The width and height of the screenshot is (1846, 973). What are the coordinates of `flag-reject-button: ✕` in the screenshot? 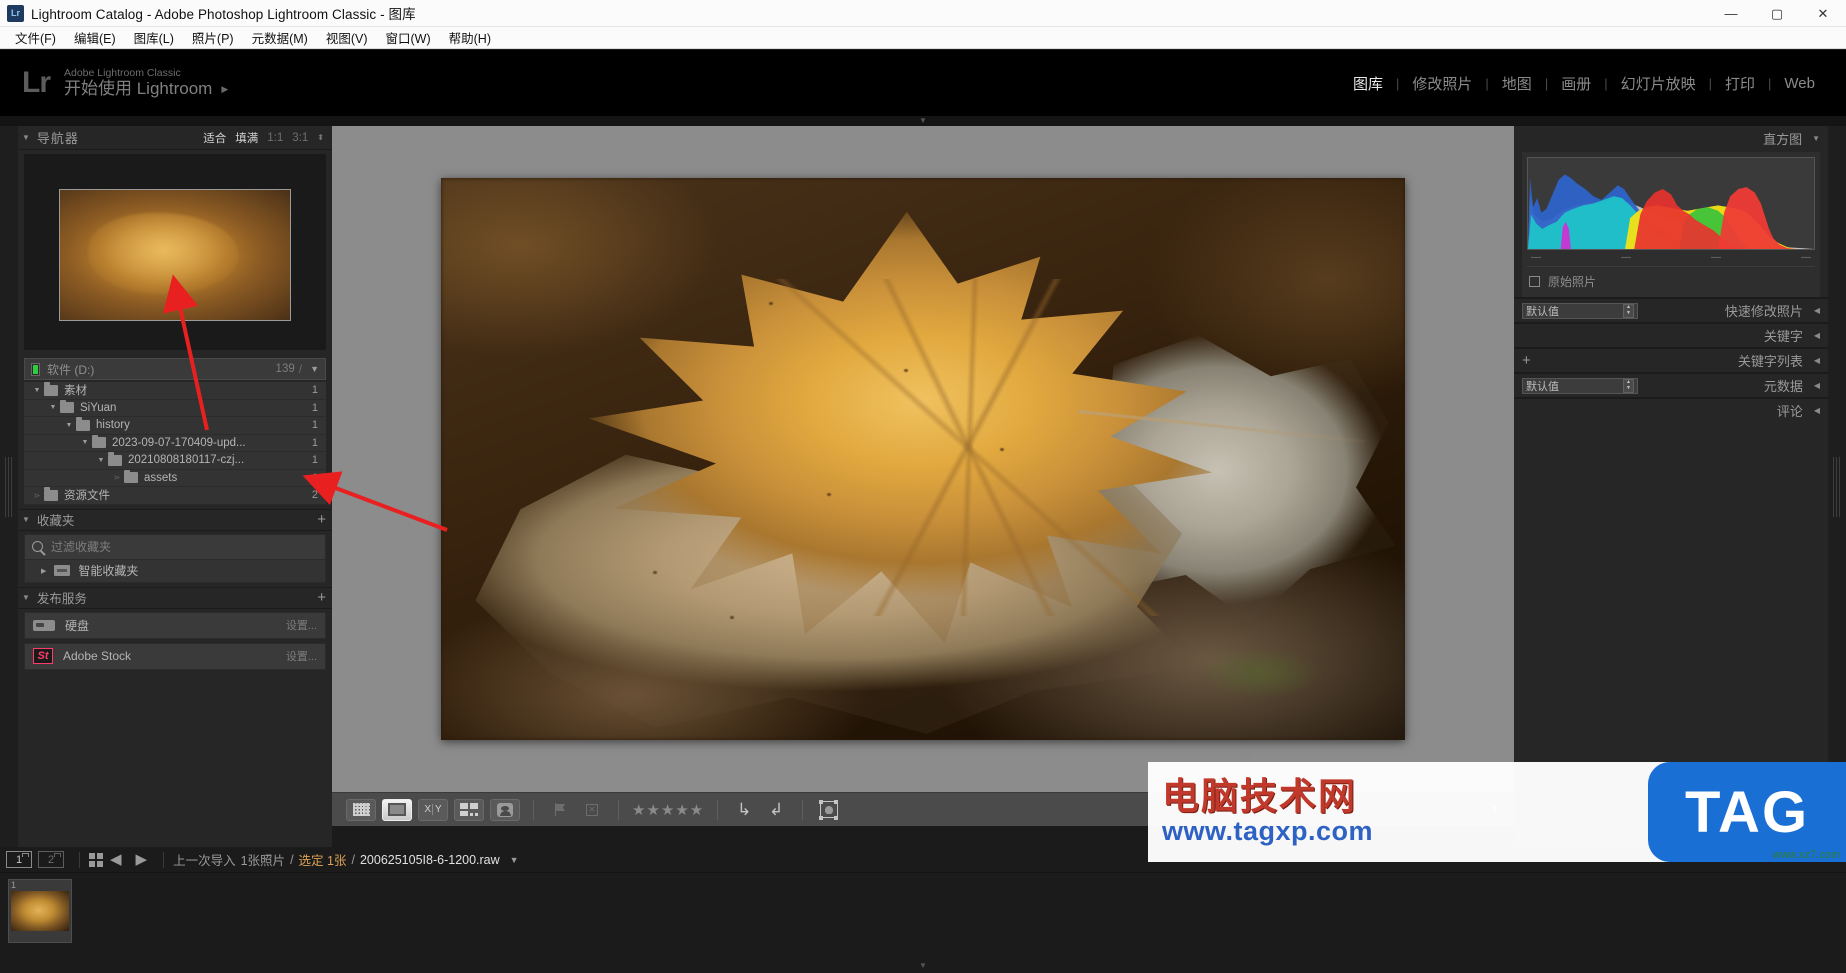 It's located at (592, 810).